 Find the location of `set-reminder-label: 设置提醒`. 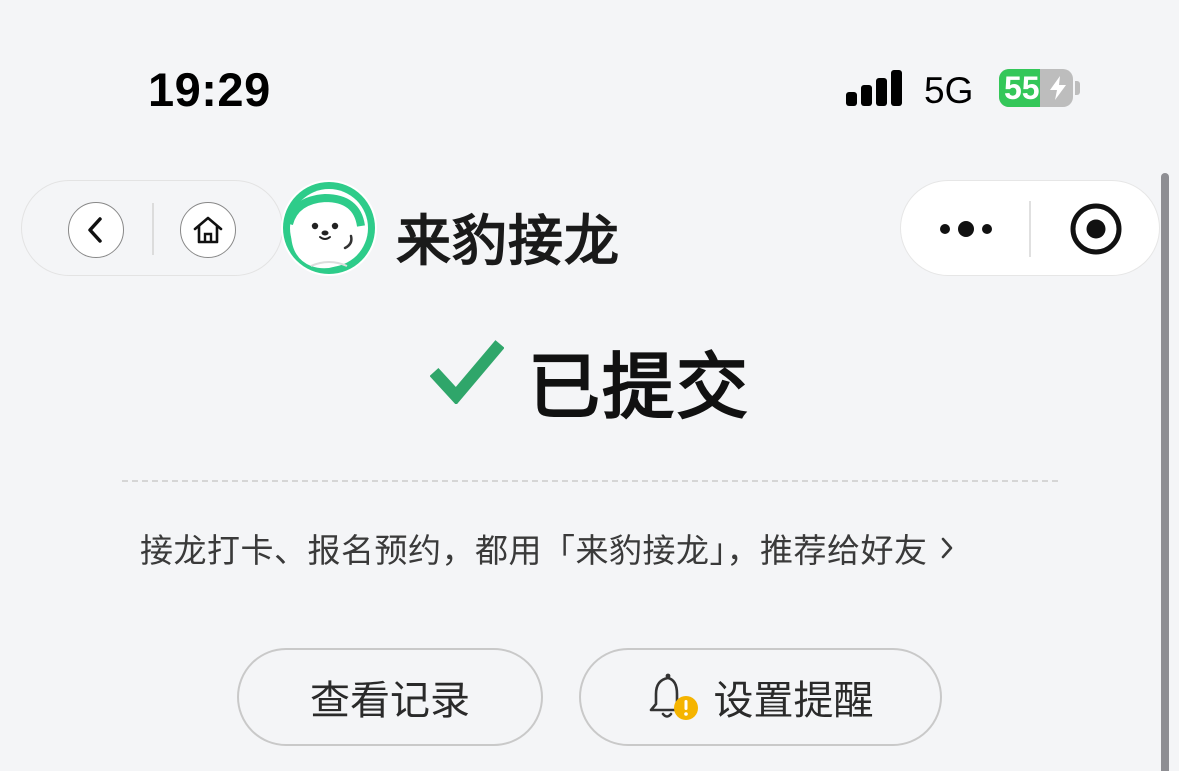

set-reminder-label: 设置提醒 is located at coordinates (793, 701).